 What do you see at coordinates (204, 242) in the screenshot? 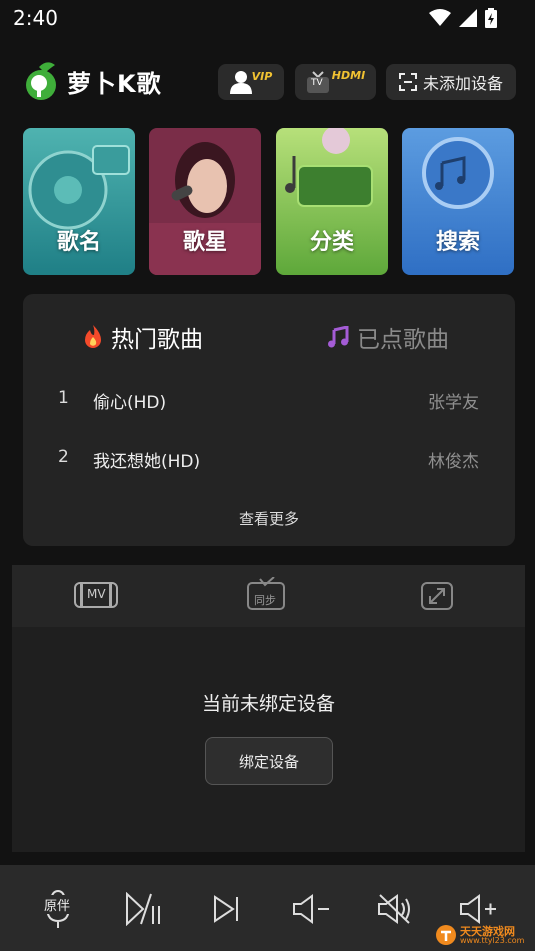
I see `tile-label: 歌星` at bounding box center [204, 242].